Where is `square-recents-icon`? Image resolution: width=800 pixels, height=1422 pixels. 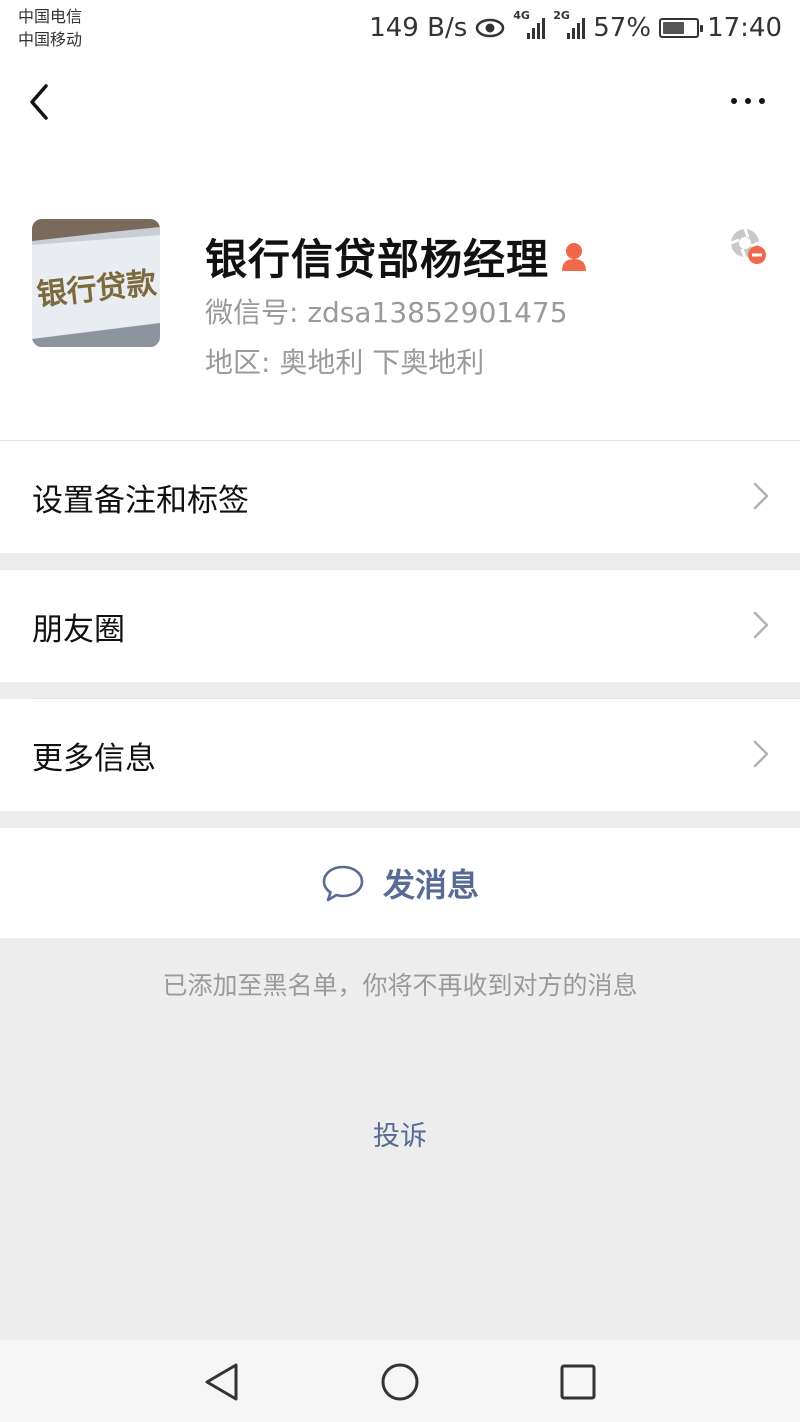 square-recents-icon is located at coordinates (578, 1382).